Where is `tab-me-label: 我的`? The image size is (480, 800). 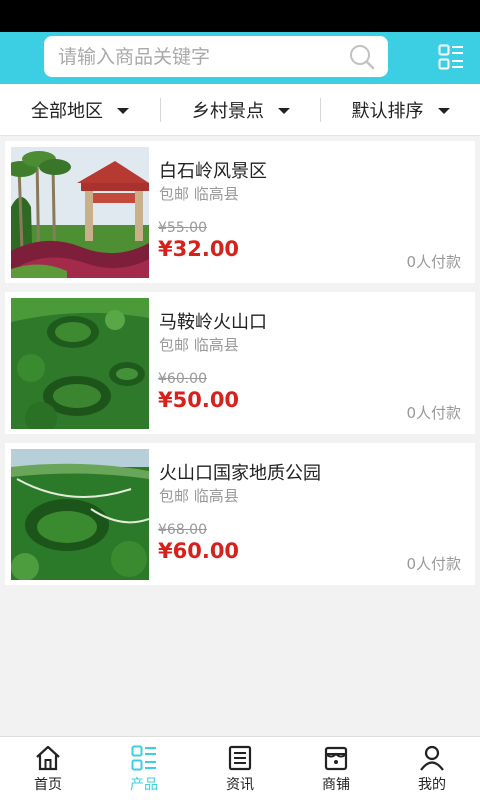
tab-me-label: 我的 is located at coordinates (432, 785).